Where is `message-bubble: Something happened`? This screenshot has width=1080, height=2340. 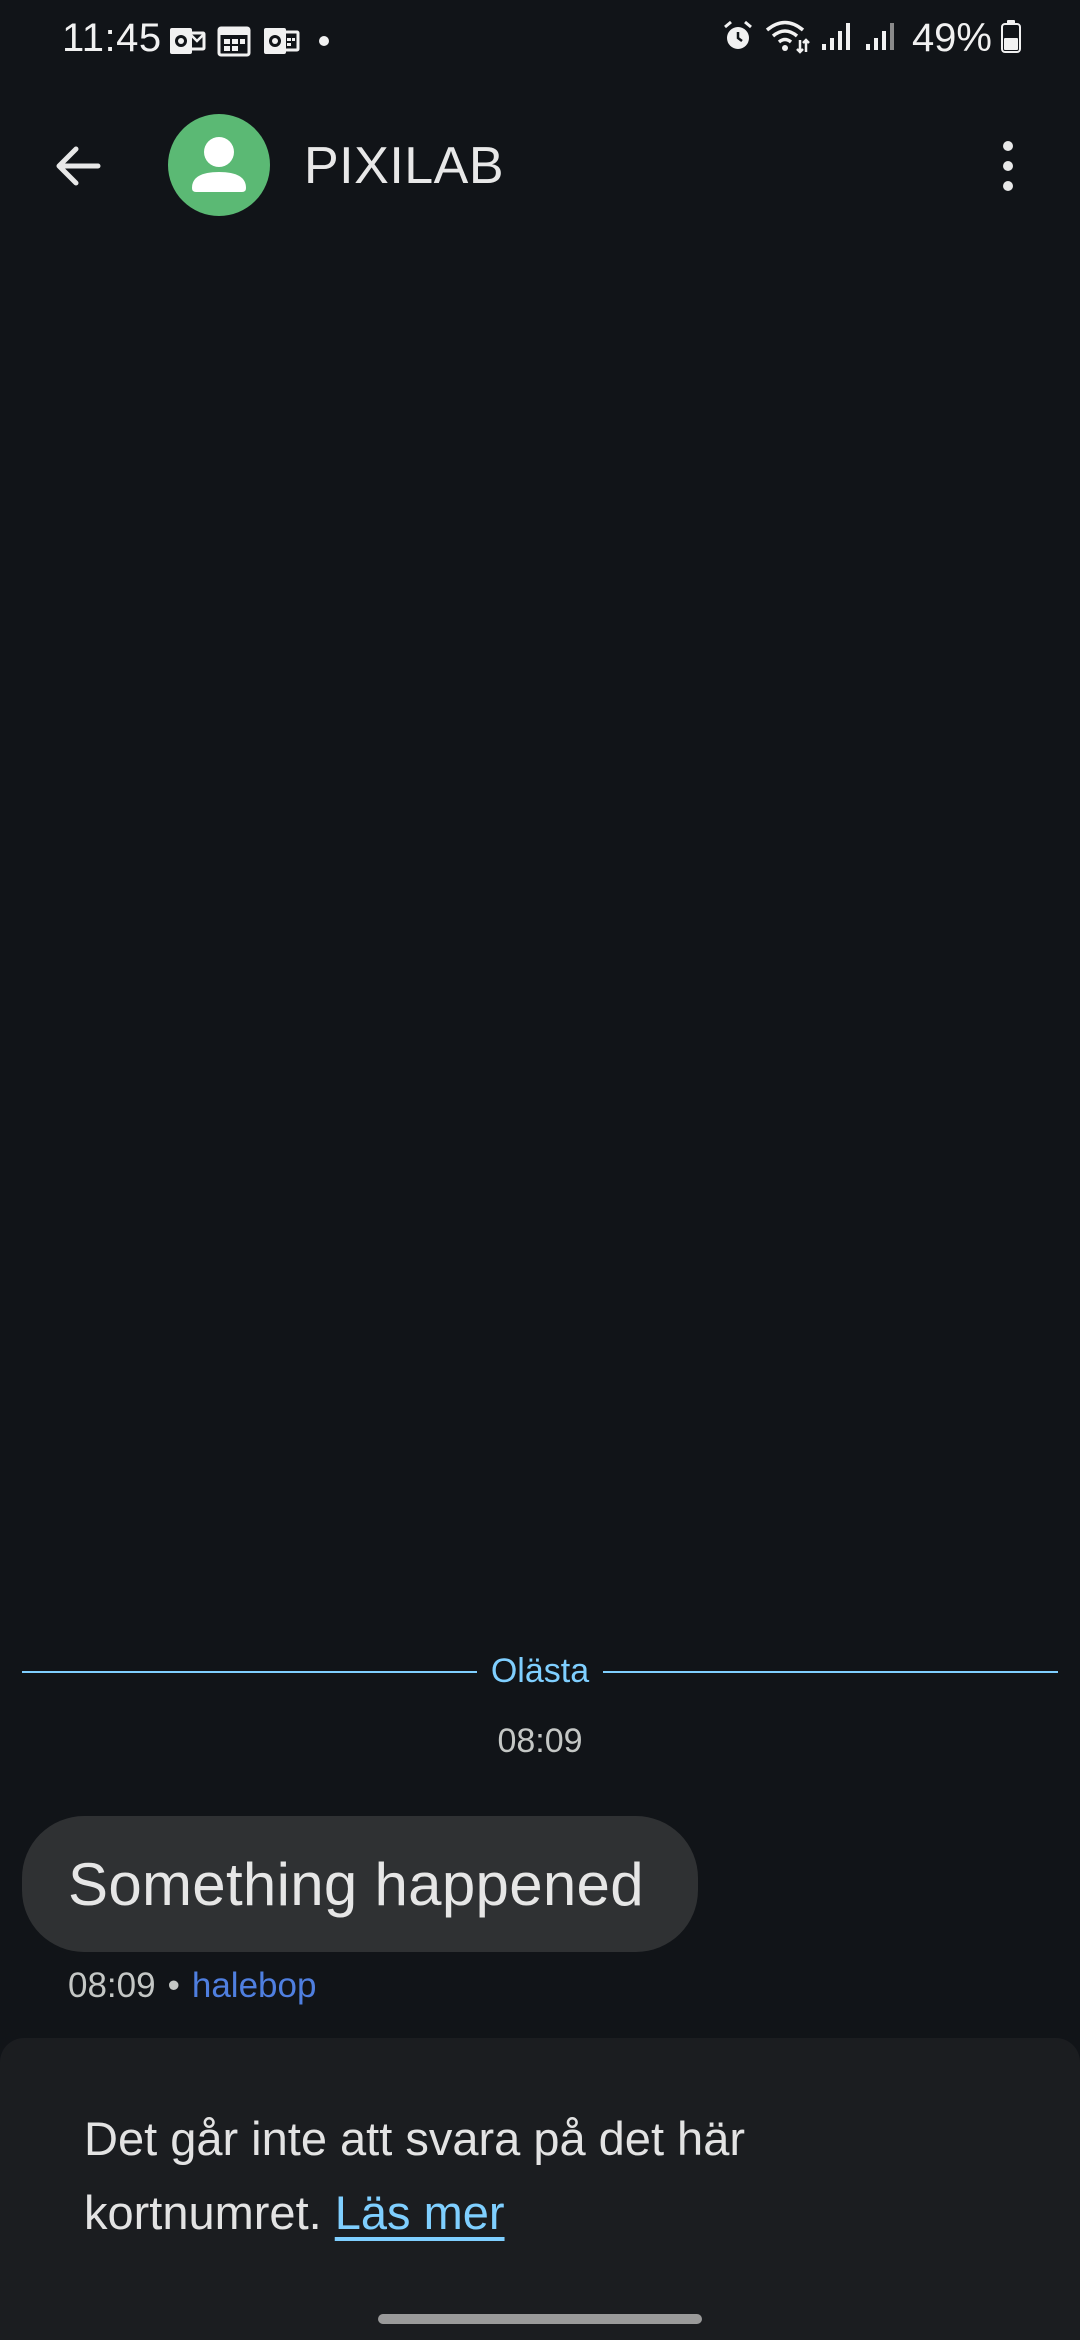
message-bubble: Something happened is located at coordinates (360, 1884).